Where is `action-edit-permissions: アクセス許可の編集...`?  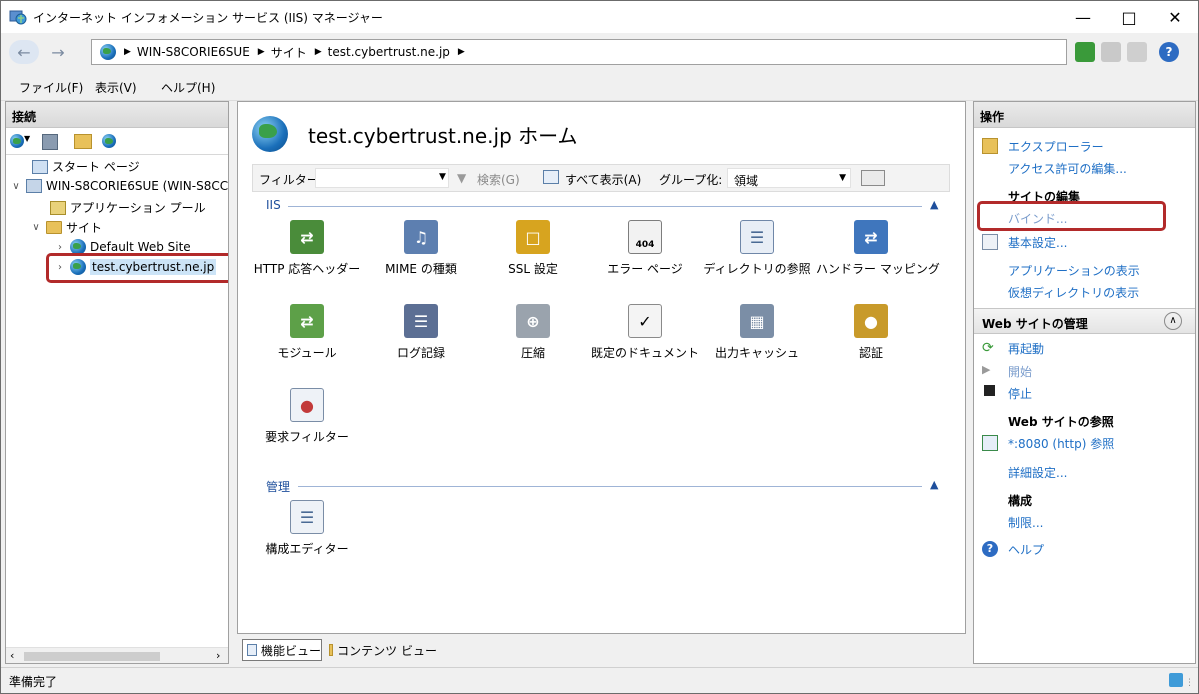 action-edit-permissions: アクセス許可の編集... is located at coordinates (1067, 168).